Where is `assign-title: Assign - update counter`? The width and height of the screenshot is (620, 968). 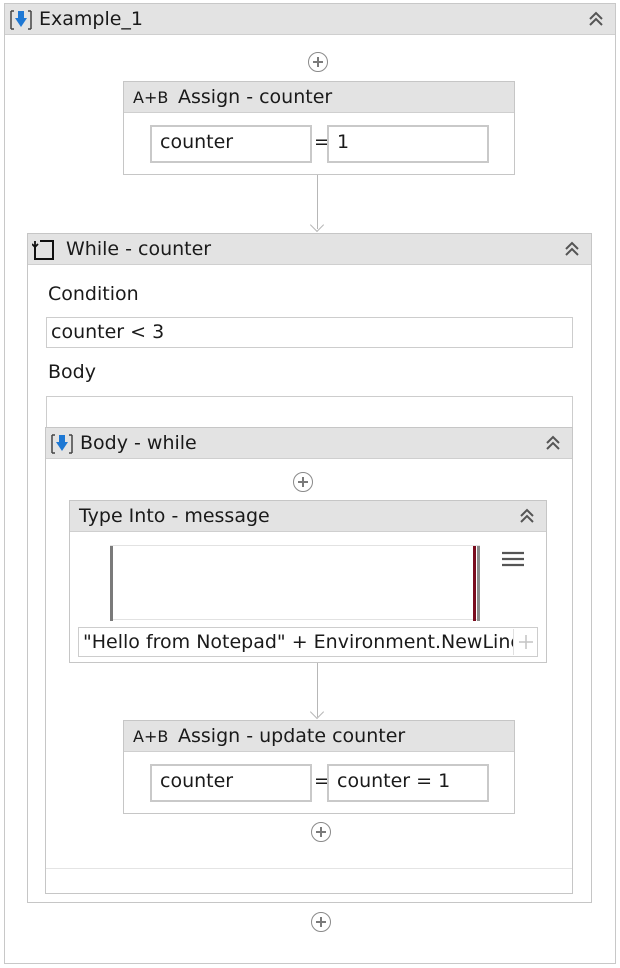 assign-title: Assign - update counter is located at coordinates (292, 736).